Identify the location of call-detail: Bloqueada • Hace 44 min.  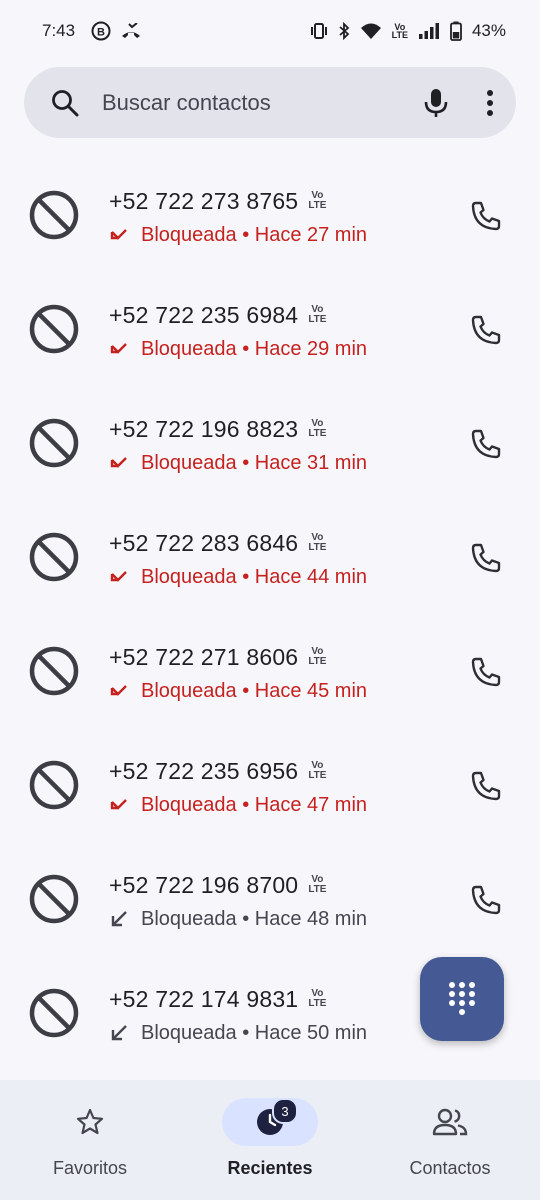
(254, 576).